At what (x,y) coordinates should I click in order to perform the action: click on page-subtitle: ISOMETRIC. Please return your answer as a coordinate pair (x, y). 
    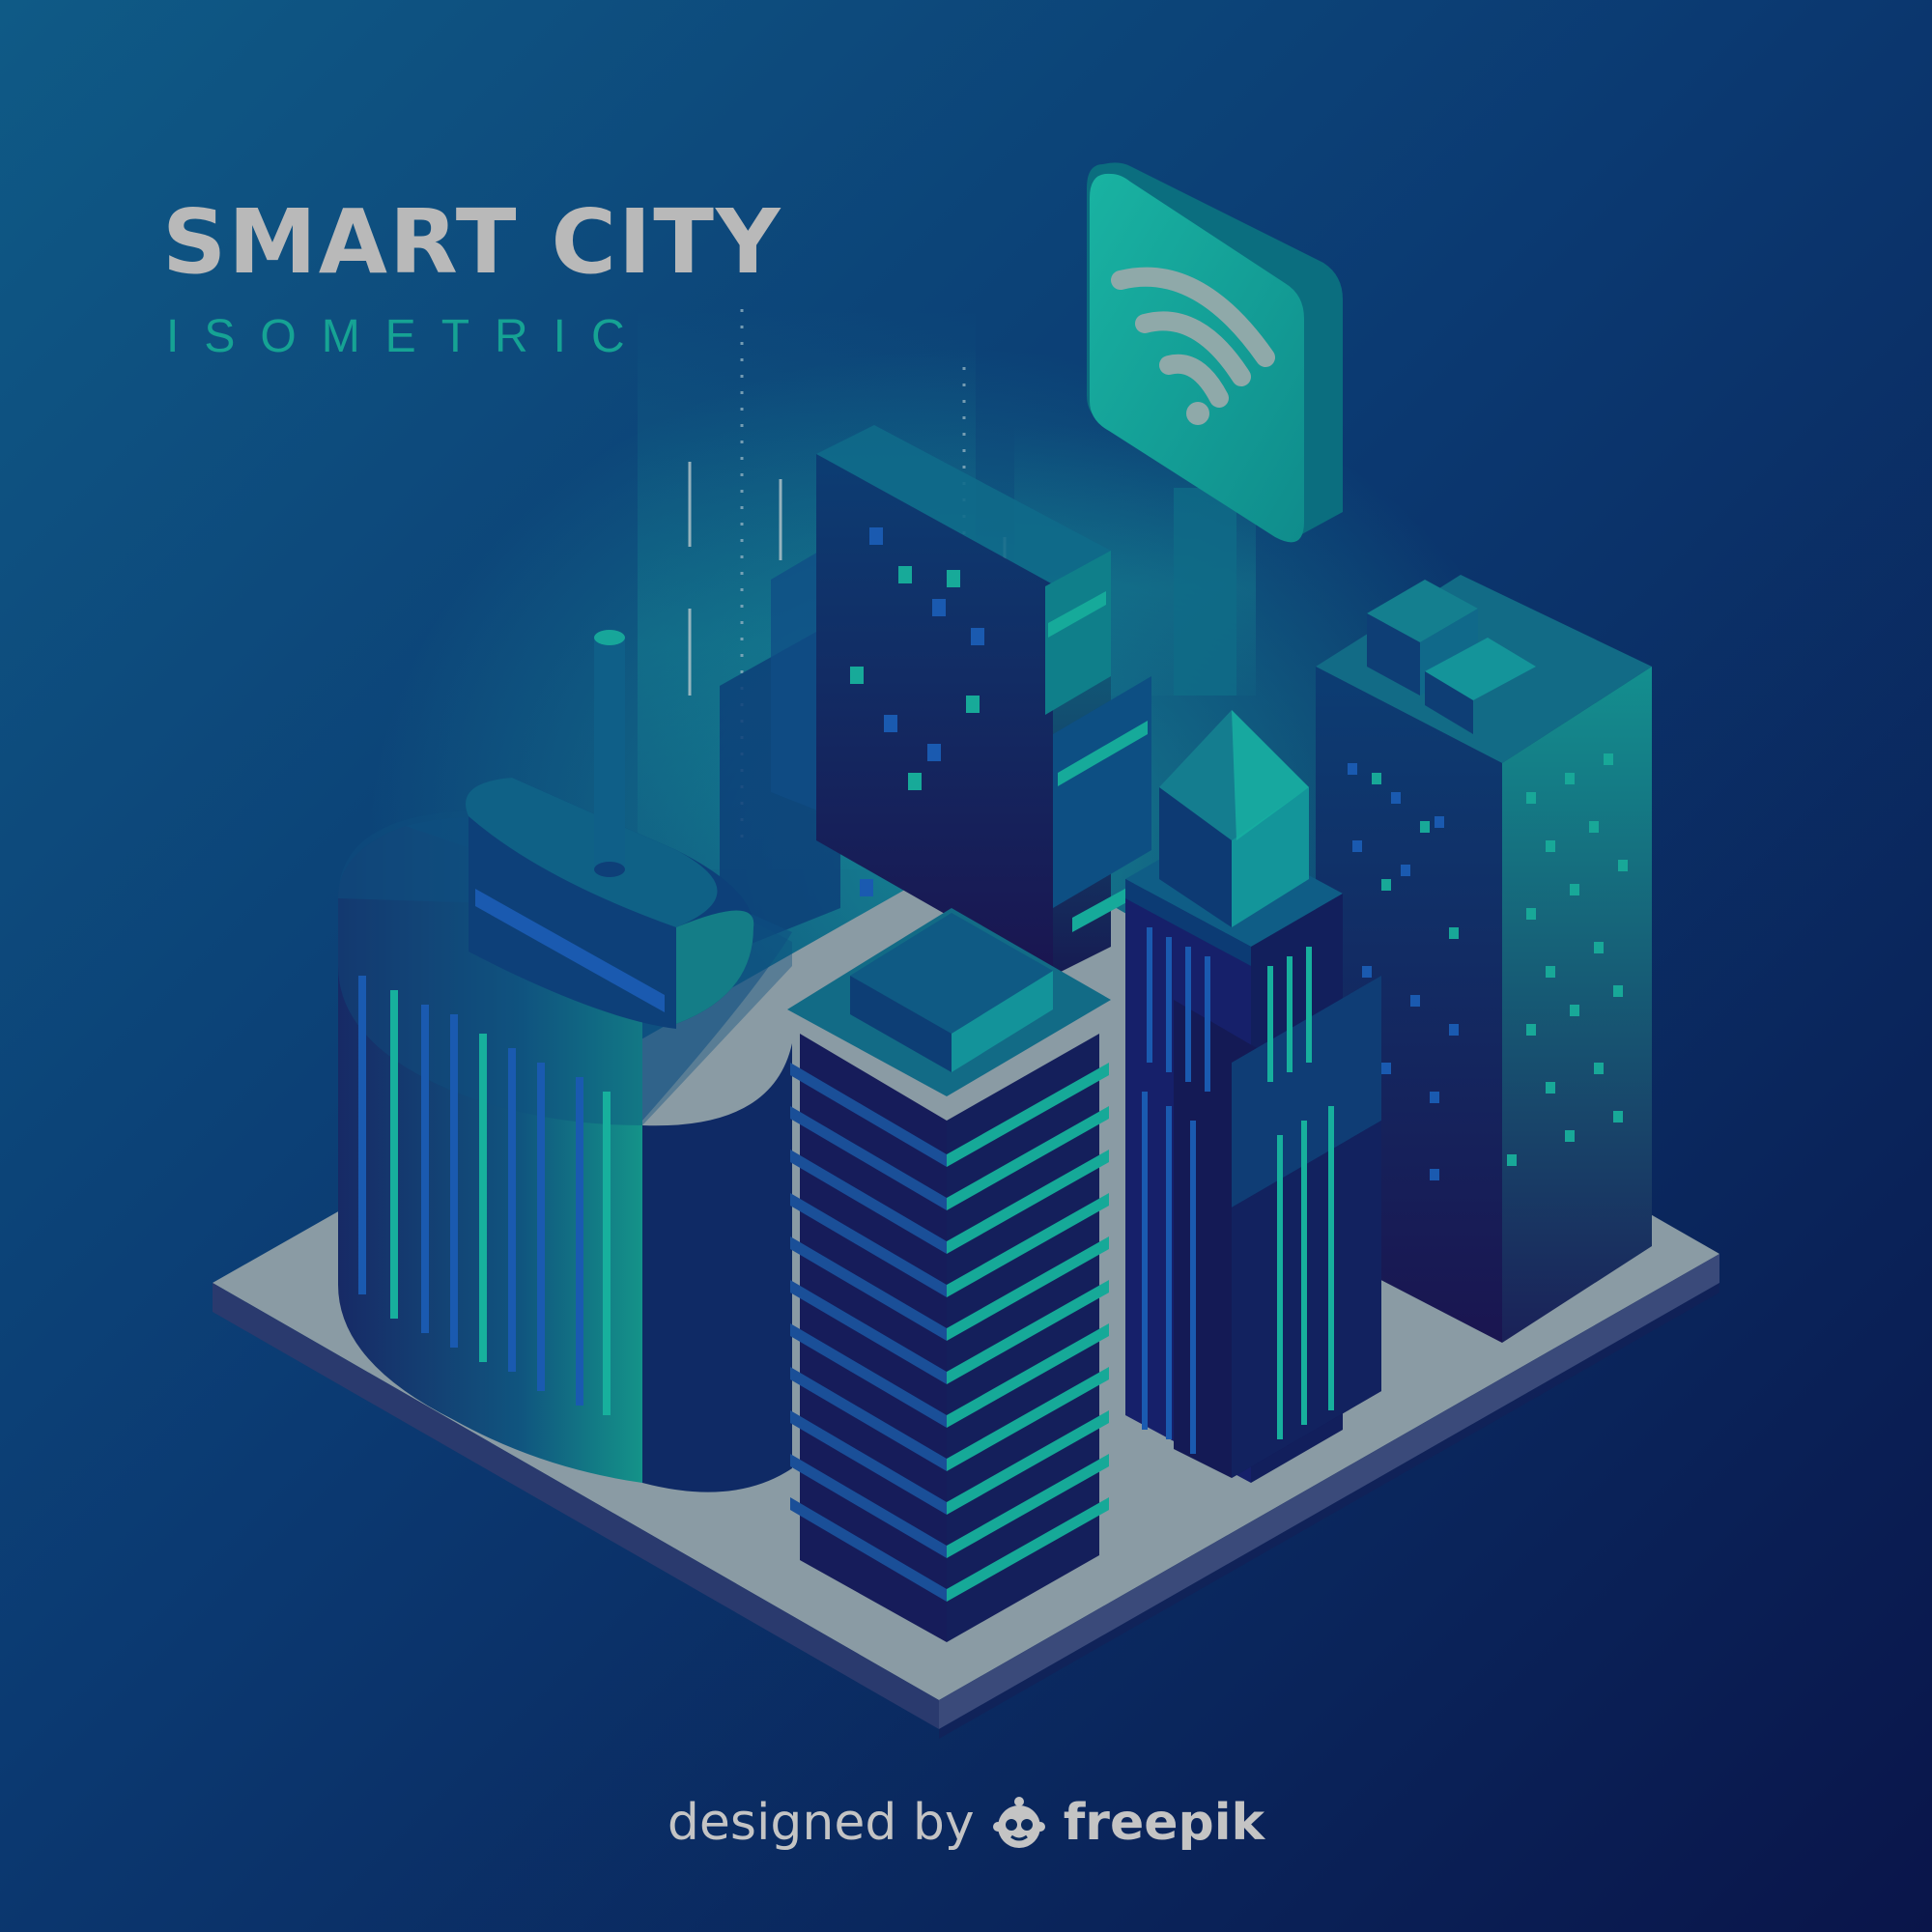
    Looking at the image, I should click on (408, 336).